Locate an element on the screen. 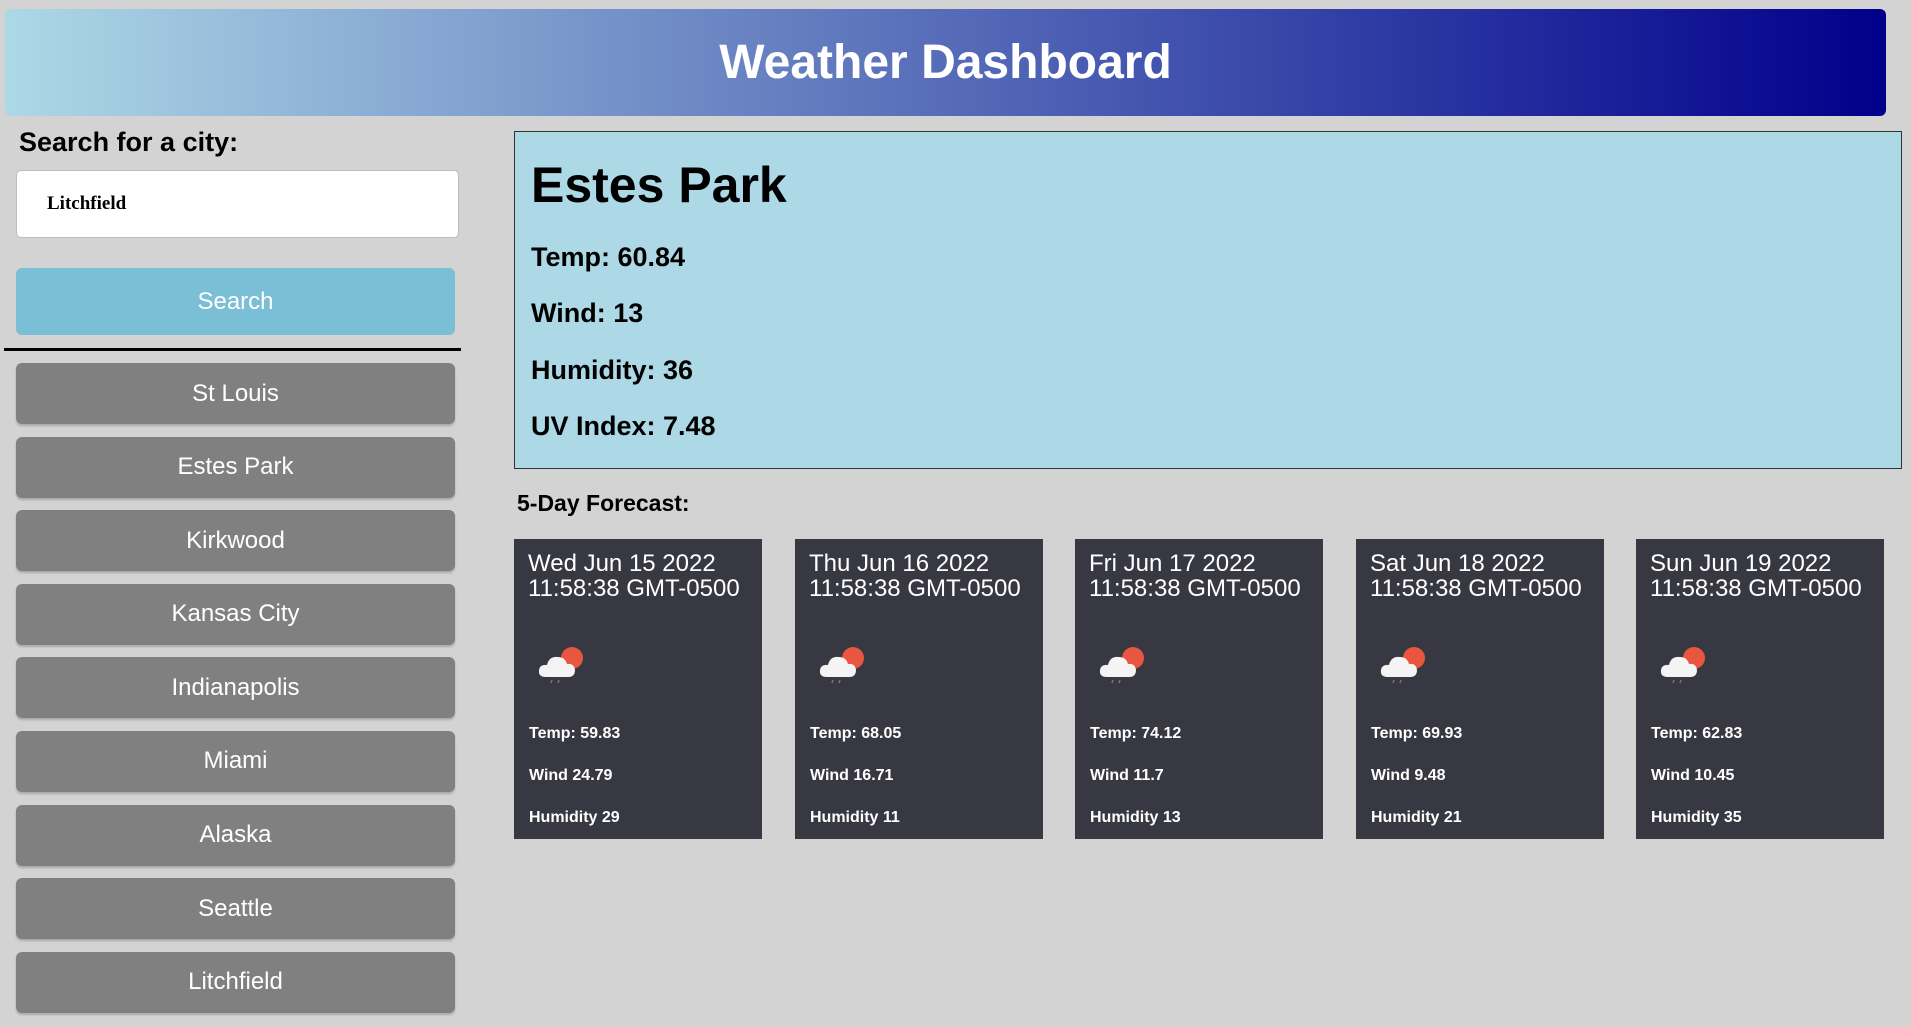 The height and width of the screenshot is (1027, 1911). divider is located at coordinates (232, 349).